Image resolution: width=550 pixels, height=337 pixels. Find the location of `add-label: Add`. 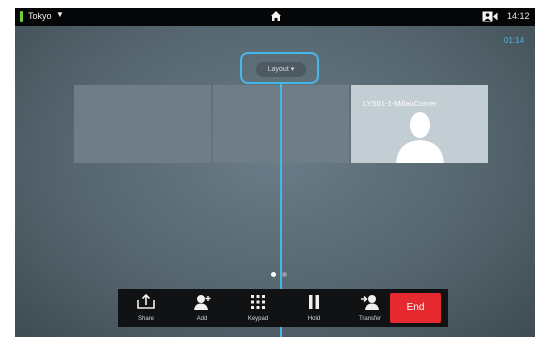

add-label: Add is located at coordinates (202, 319).